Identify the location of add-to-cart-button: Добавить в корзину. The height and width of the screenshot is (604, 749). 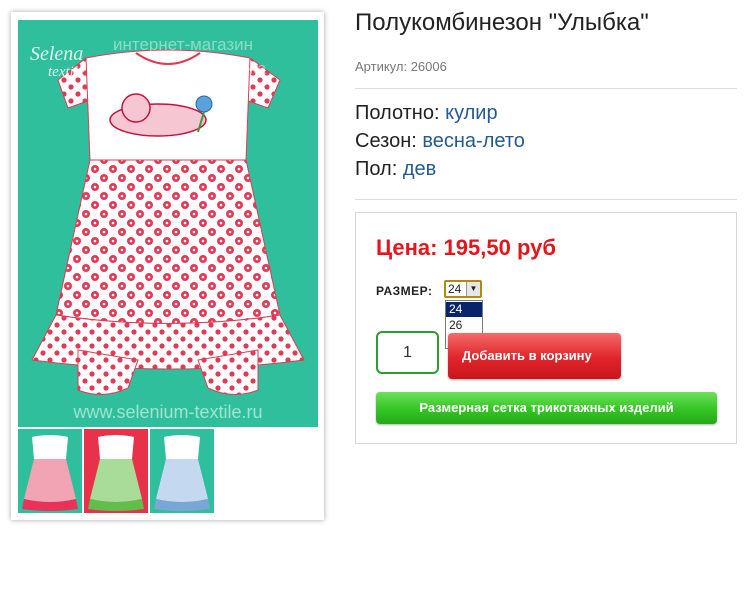
(534, 356).